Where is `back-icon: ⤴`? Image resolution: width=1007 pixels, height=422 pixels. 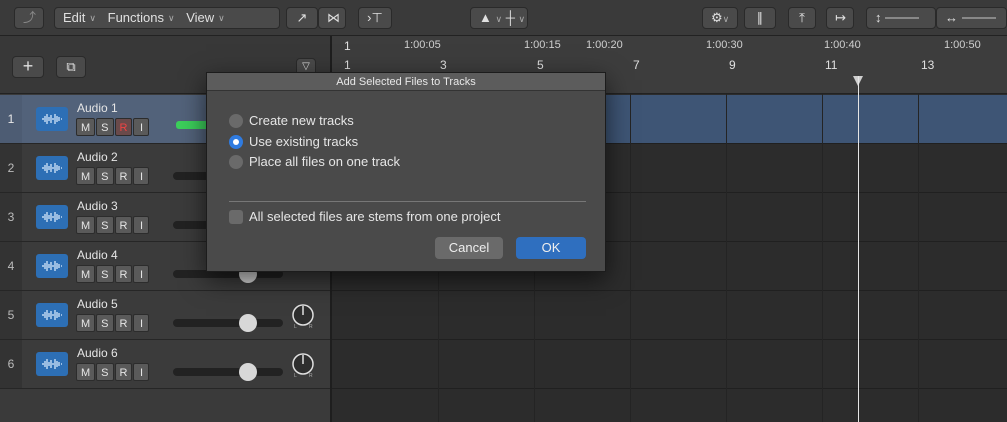 back-icon: ⤴ is located at coordinates (29, 18).